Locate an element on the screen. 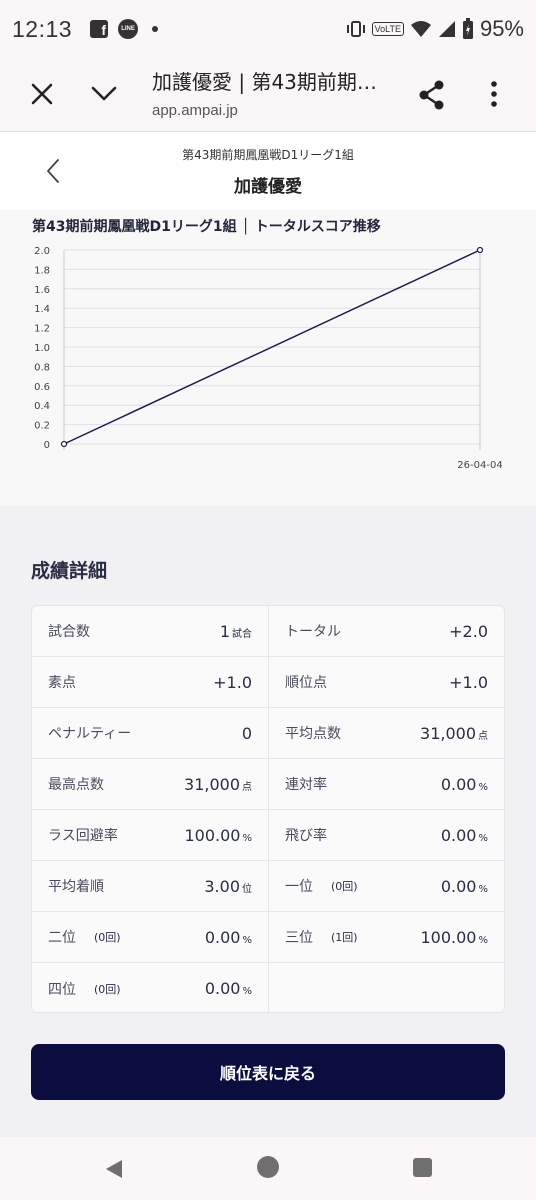  stat-cell: 順位点 +1.0 is located at coordinates (386, 682).